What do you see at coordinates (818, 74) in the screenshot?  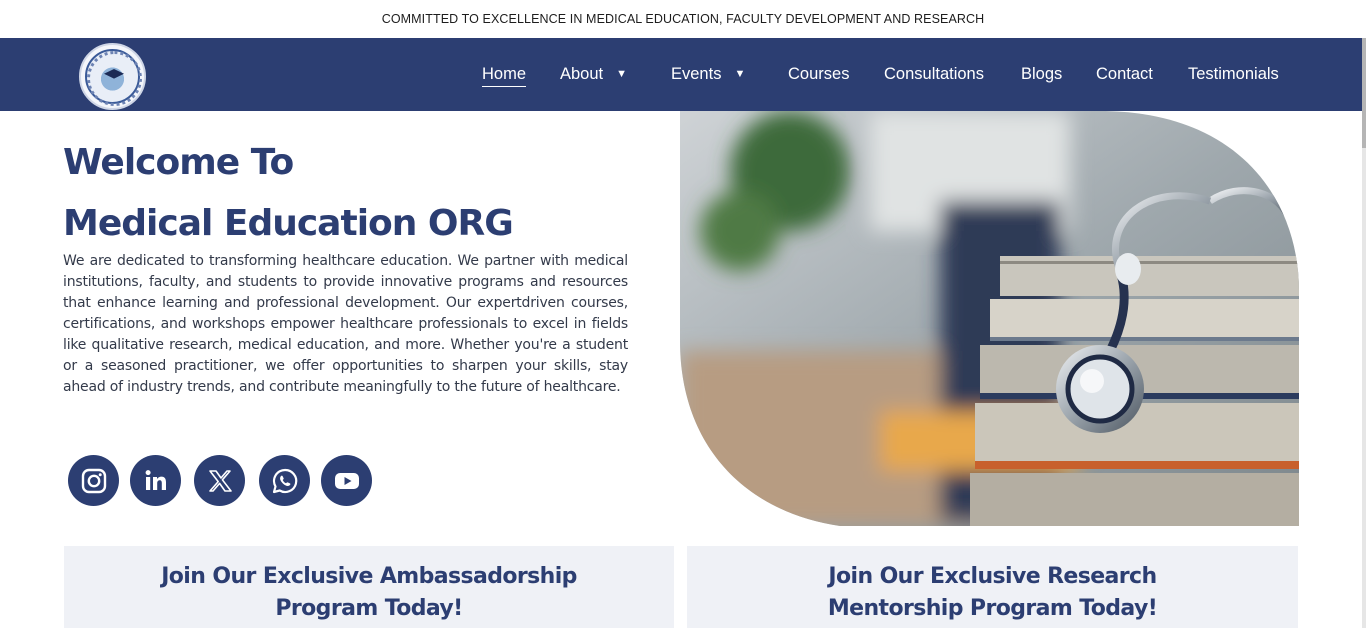 I see `nav-item-courses: Courses` at bounding box center [818, 74].